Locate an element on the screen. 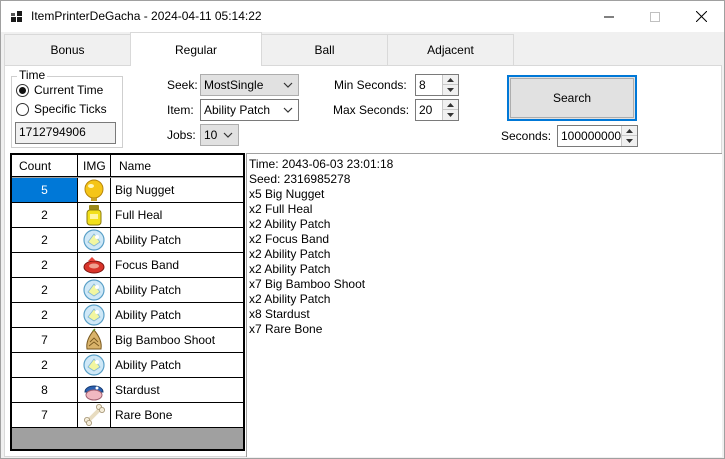 The height and width of the screenshot is (459, 725). result-time: Time: 2043-06-03 23:01:18 is located at coordinates (321, 164).